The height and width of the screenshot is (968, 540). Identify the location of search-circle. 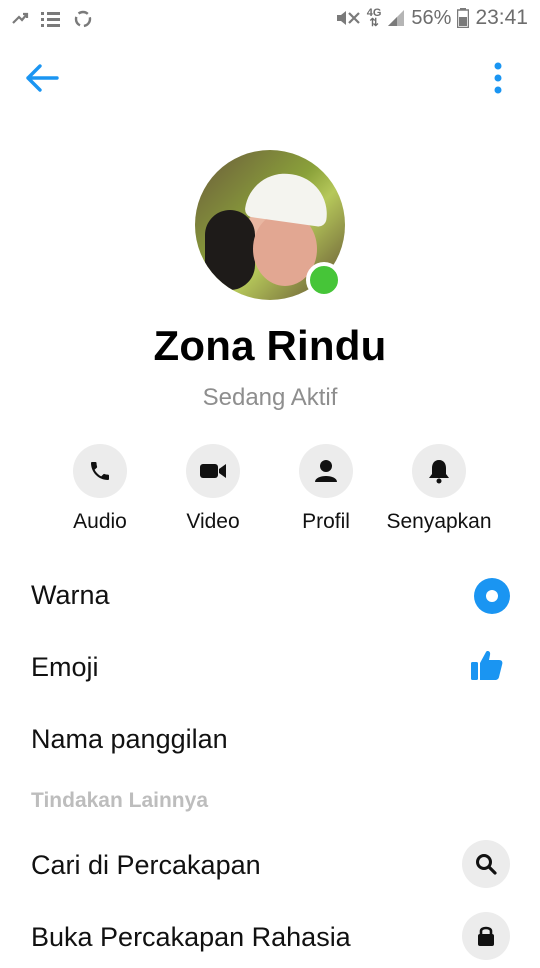
(486, 864).